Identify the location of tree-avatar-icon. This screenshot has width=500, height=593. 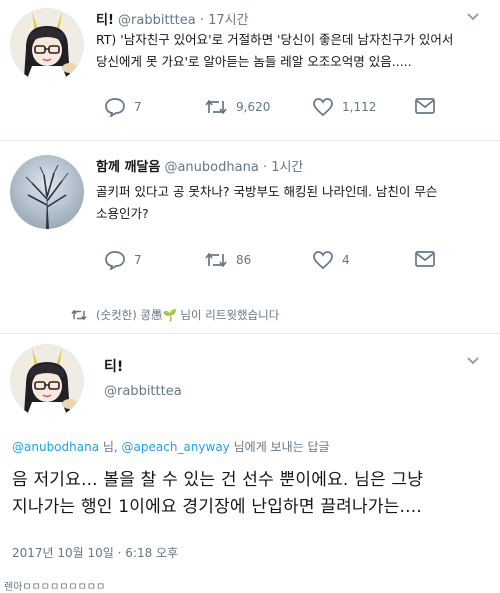
(47, 192).